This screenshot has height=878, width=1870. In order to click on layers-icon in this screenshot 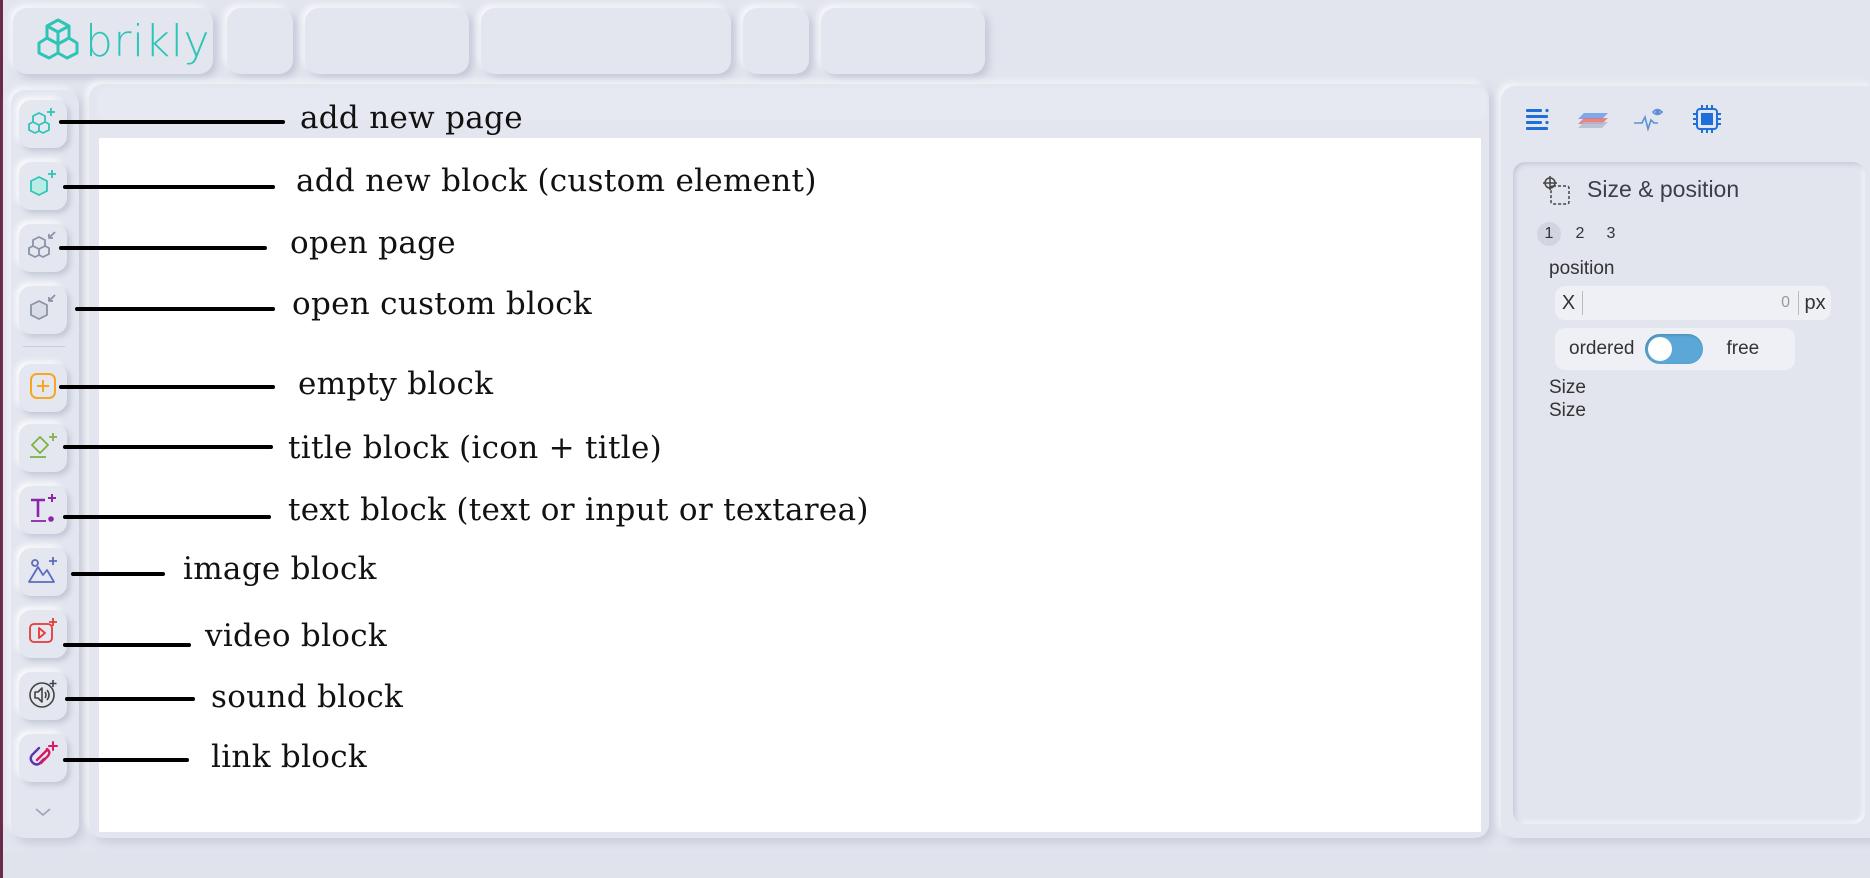, I will do `click(1593, 121)`.